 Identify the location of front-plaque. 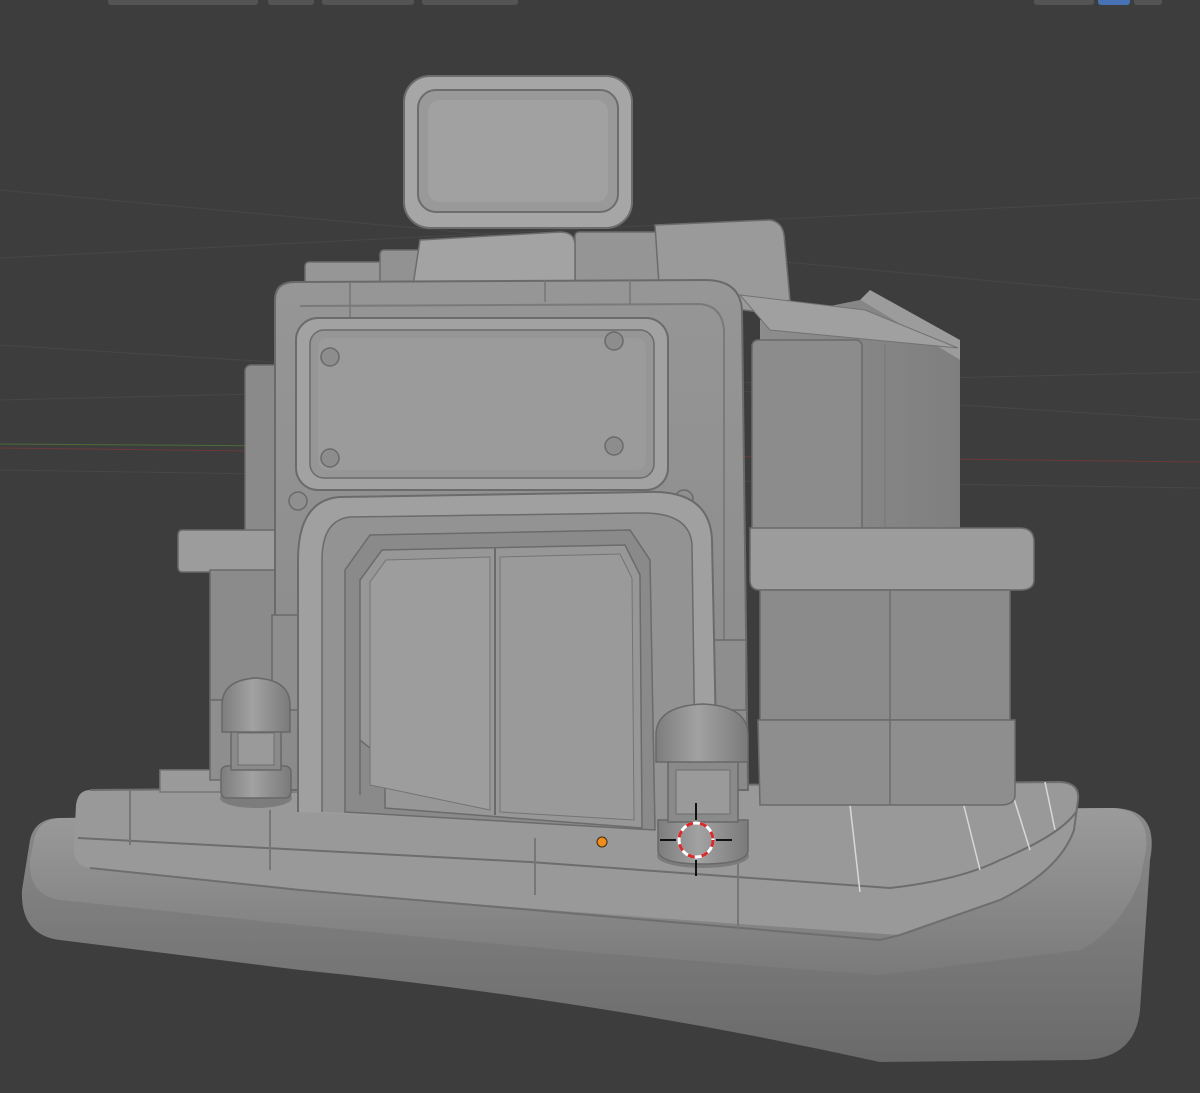
(482, 404).